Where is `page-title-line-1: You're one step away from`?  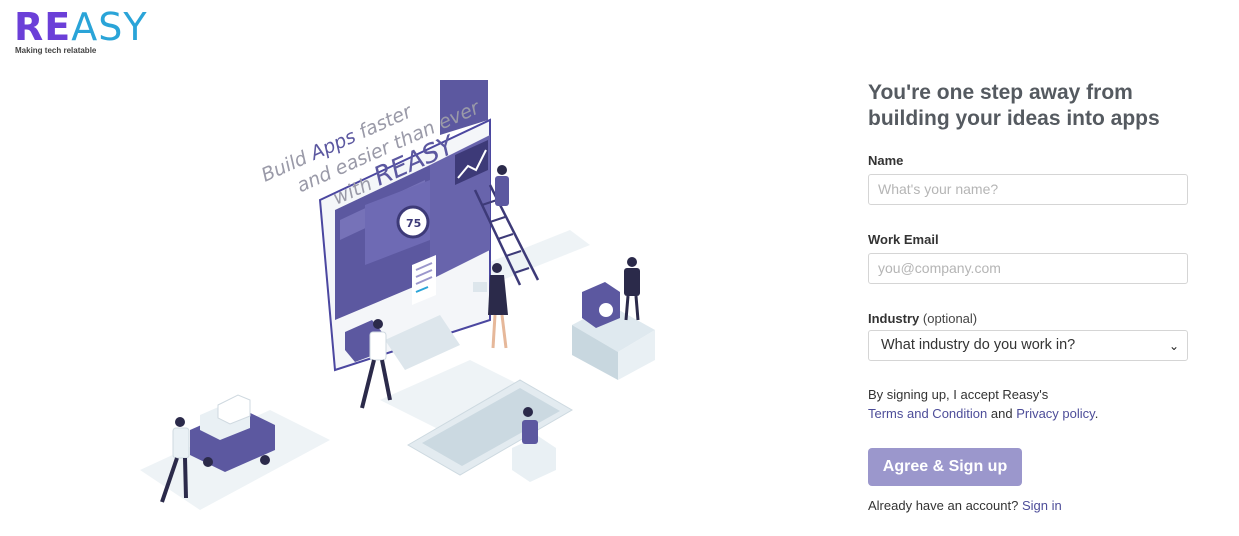 page-title-line-1: You're one step away from is located at coordinates (1000, 92).